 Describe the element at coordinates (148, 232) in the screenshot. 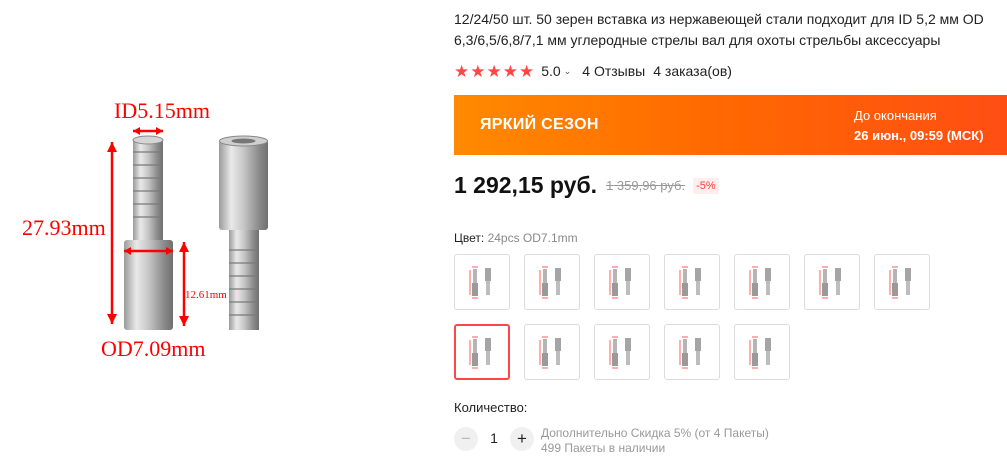

I see `insert-left` at that location.